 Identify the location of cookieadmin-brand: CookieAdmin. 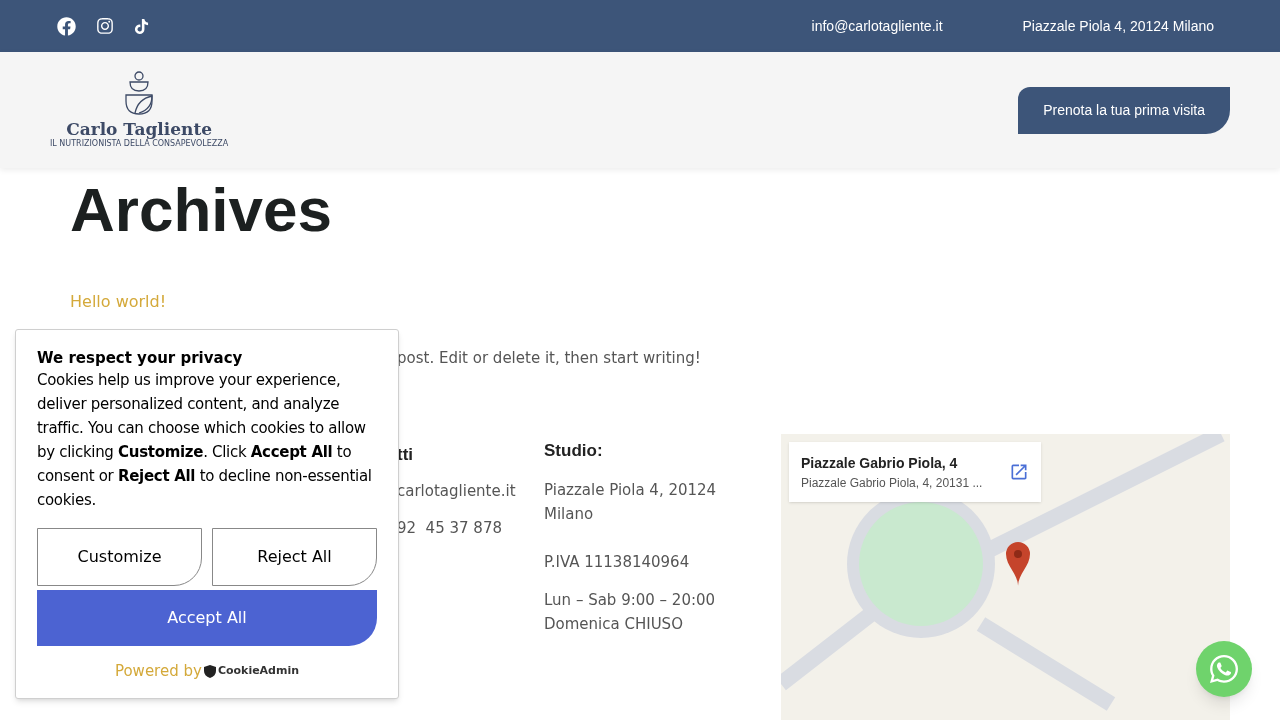
(258, 671).